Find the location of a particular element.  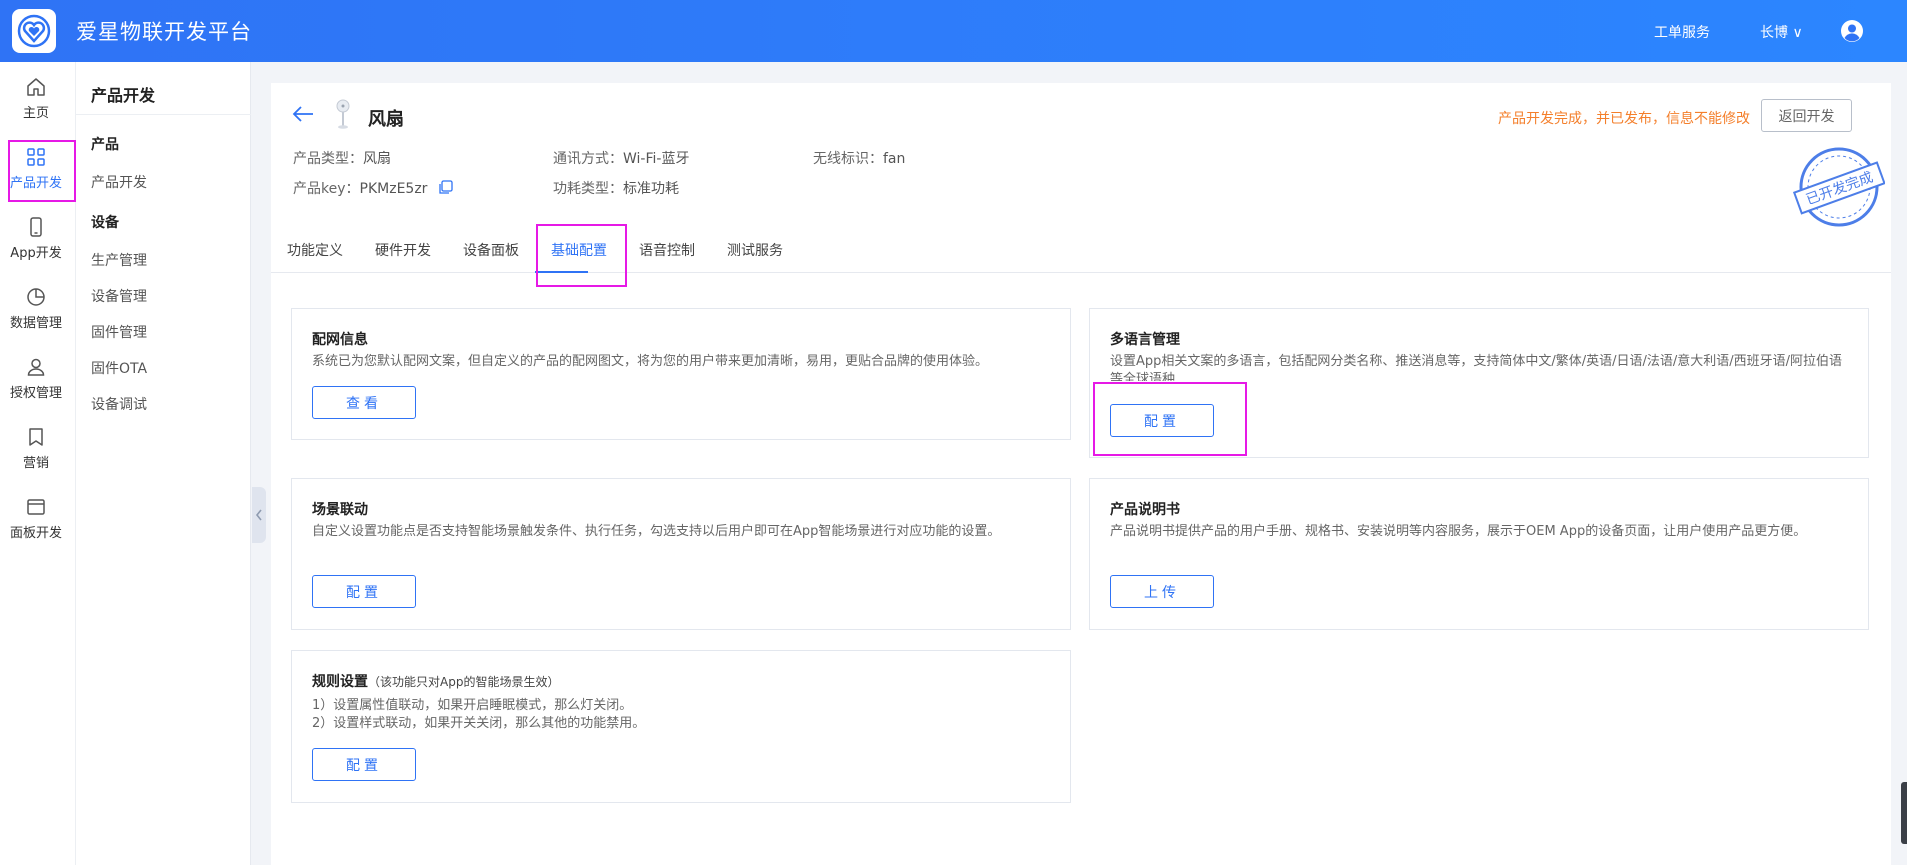

fan-product-image is located at coordinates (343, 114).